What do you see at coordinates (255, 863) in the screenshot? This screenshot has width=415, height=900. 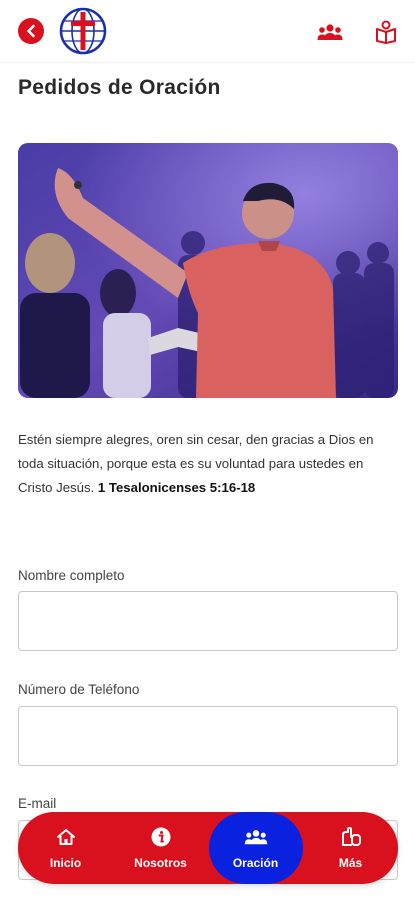 I see `nav-label: Oración` at bounding box center [255, 863].